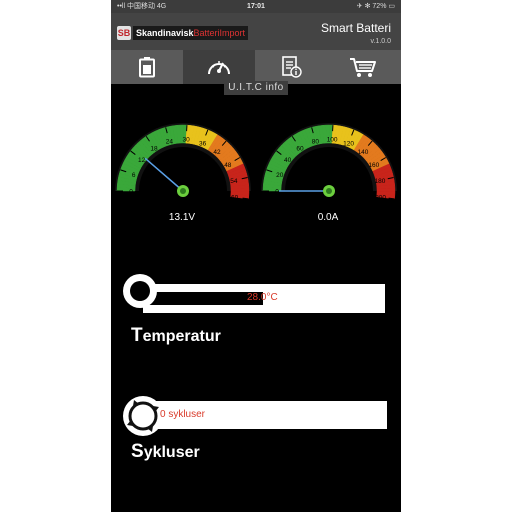 This screenshot has width=512, height=512. I want to click on voltage-gauge-tick-label-7: 42, so click(217, 152).